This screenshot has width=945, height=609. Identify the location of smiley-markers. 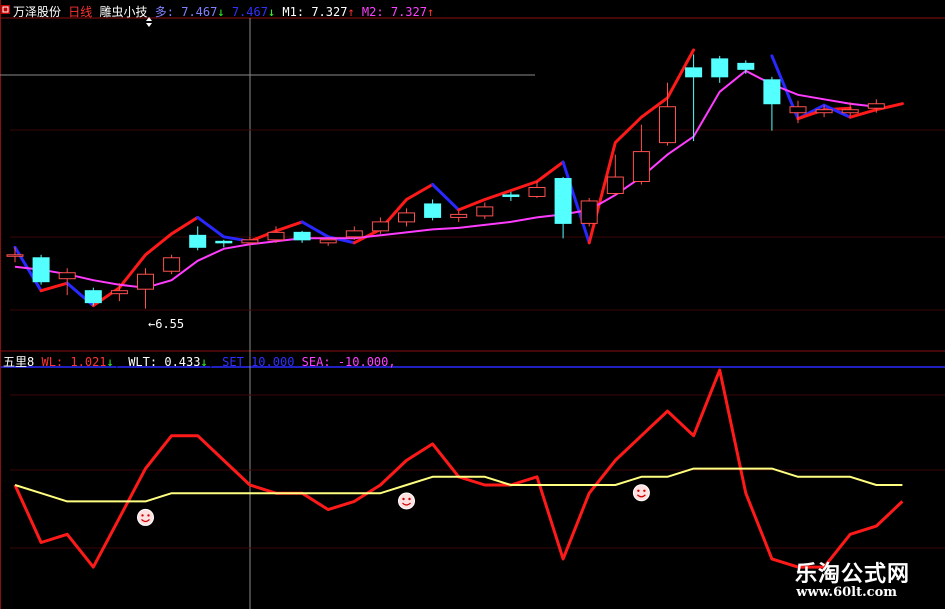
(393, 505).